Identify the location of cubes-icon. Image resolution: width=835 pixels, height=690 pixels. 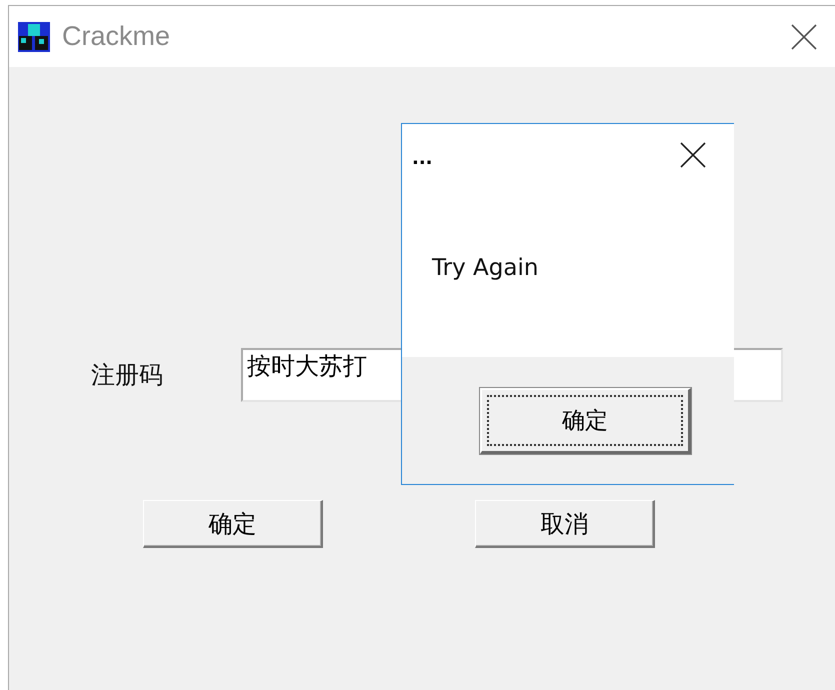
(34, 37).